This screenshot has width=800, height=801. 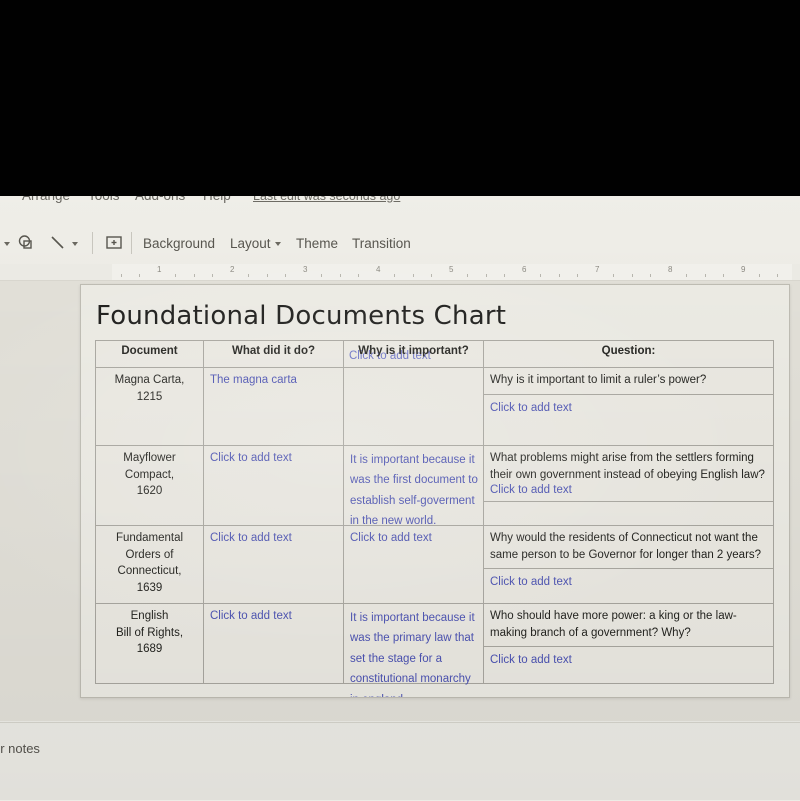 What do you see at coordinates (149, 538) in the screenshot?
I see `document-name-line1: Fundamental` at bounding box center [149, 538].